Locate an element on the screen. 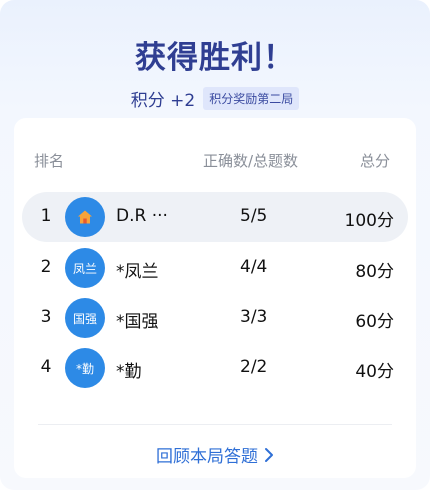  table-row: 1 D.R ··· 5/5 100分 is located at coordinates (215, 217).